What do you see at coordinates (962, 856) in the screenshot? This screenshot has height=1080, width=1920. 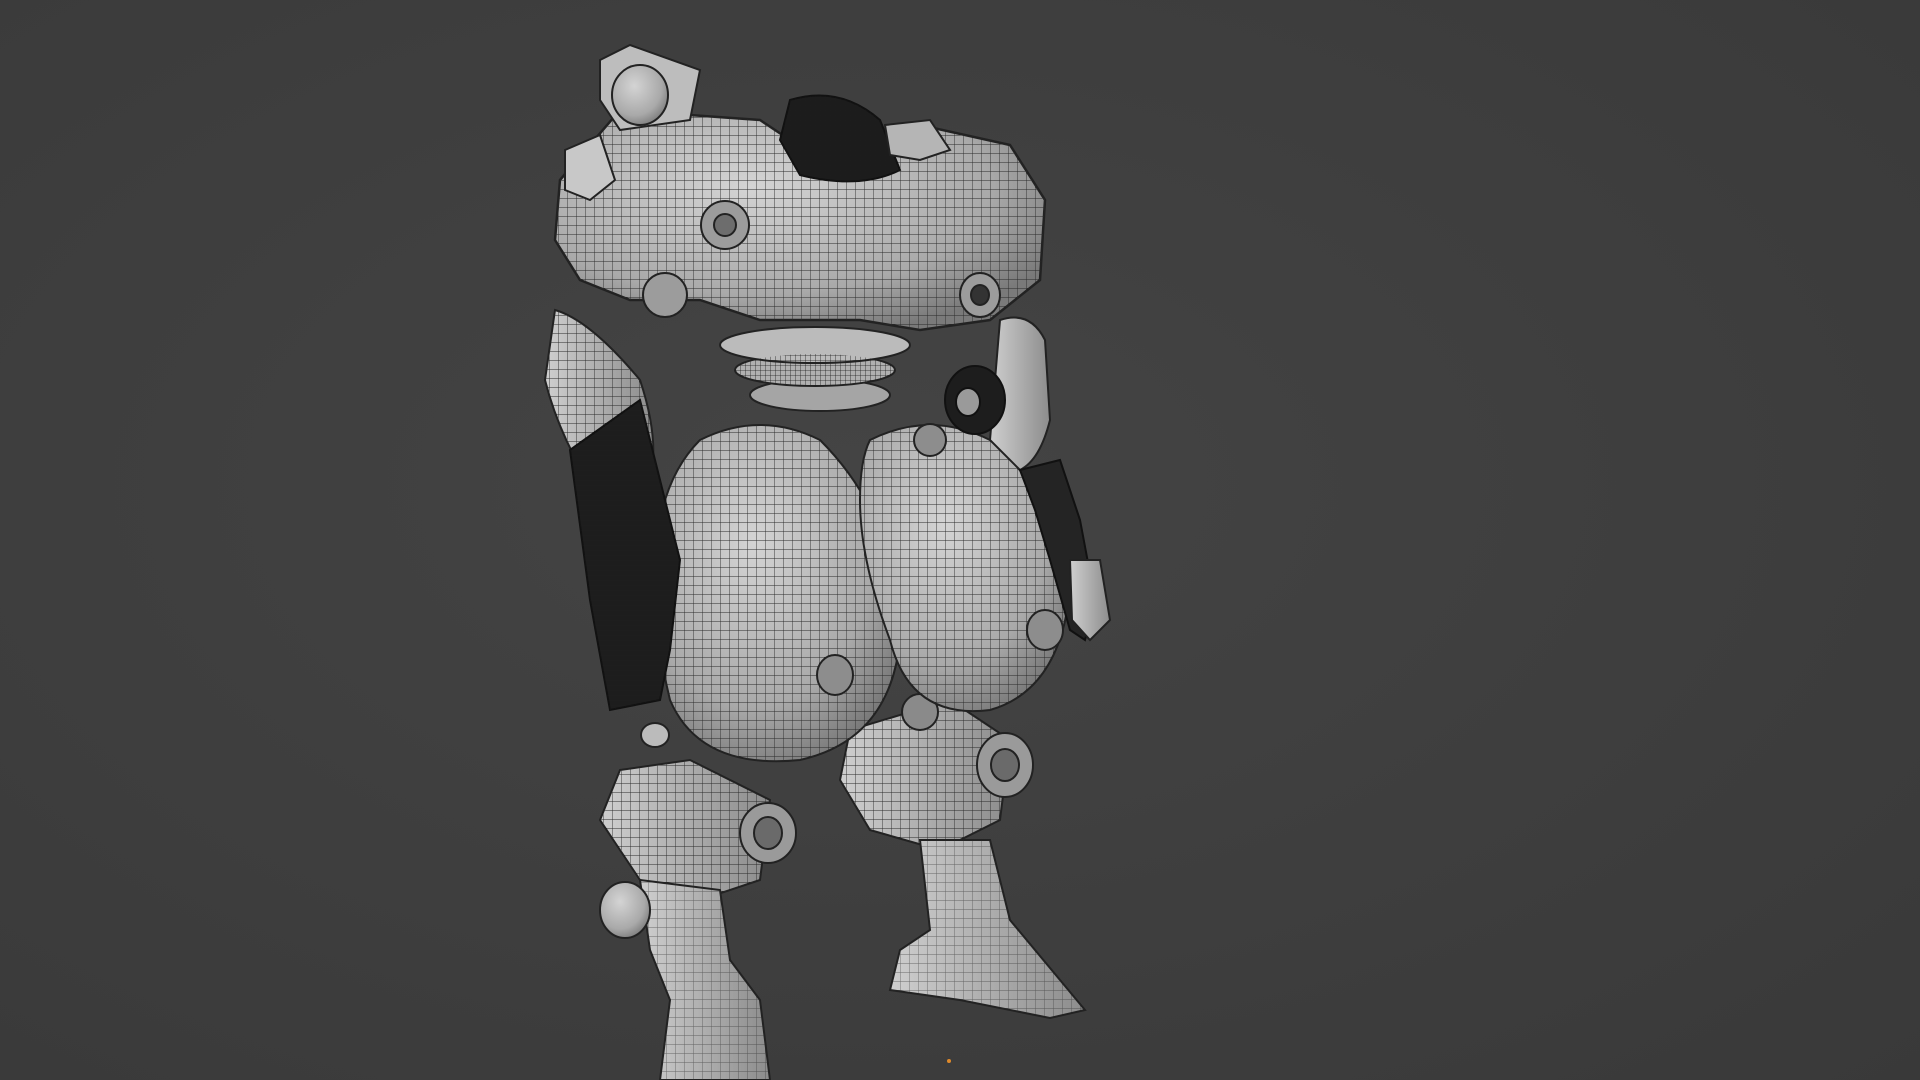 I see `right-leg` at bounding box center [962, 856].